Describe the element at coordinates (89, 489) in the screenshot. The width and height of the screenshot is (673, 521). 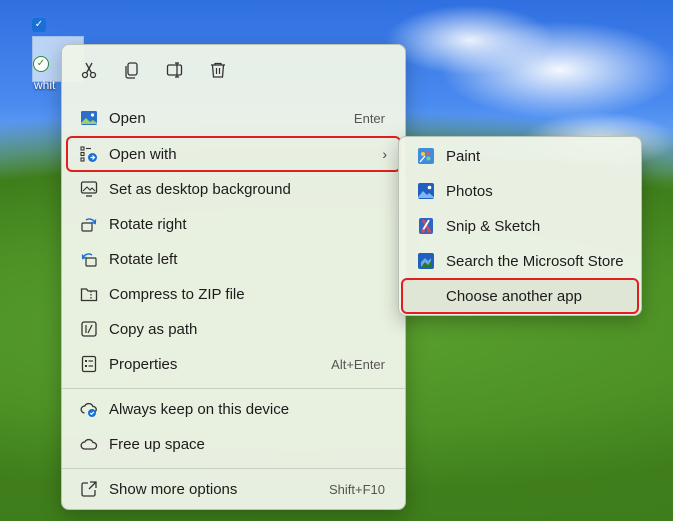
I see `more-options-icon` at that location.